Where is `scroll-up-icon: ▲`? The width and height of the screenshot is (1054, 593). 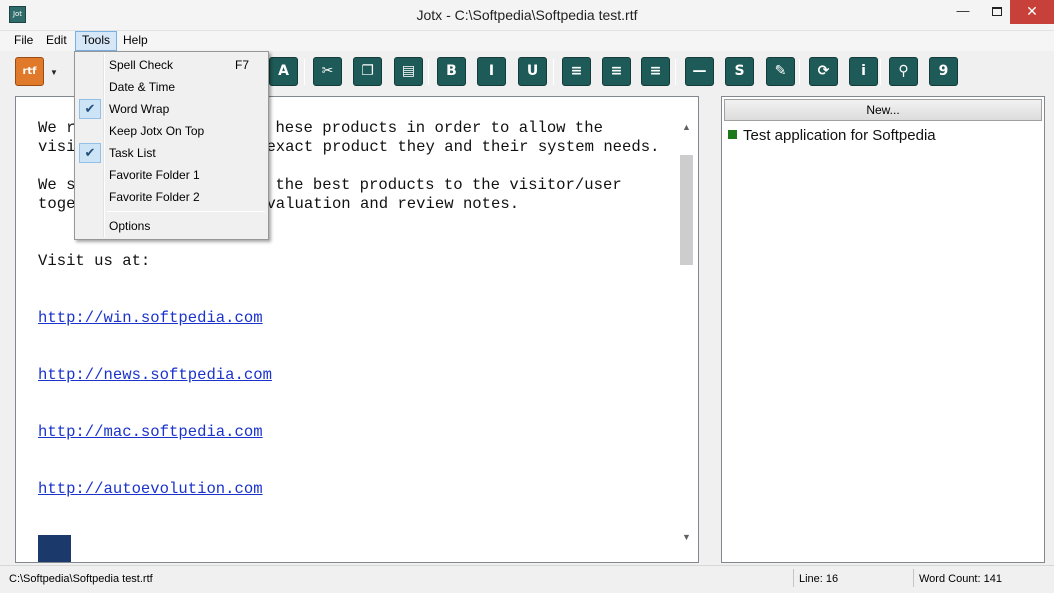 scroll-up-icon: ▲ is located at coordinates (686, 127).